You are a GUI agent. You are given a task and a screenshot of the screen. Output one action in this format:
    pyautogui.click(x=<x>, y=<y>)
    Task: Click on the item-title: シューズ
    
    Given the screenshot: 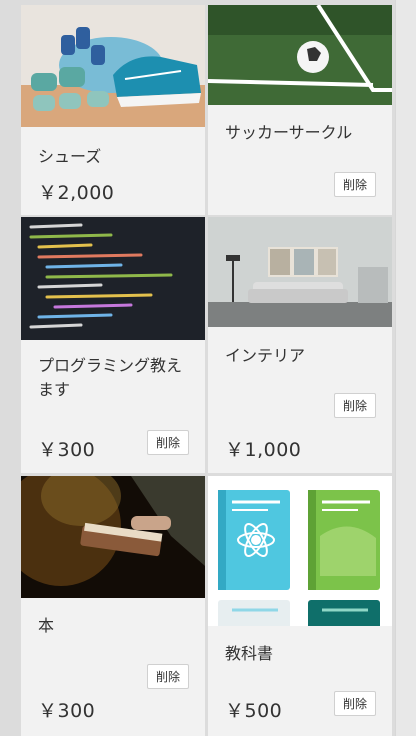 What is the action you would take?
    pyautogui.click(x=70, y=156)
    